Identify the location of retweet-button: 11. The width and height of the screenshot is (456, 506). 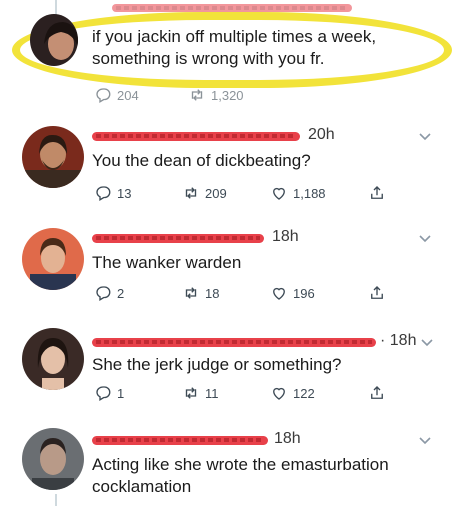
(200, 393).